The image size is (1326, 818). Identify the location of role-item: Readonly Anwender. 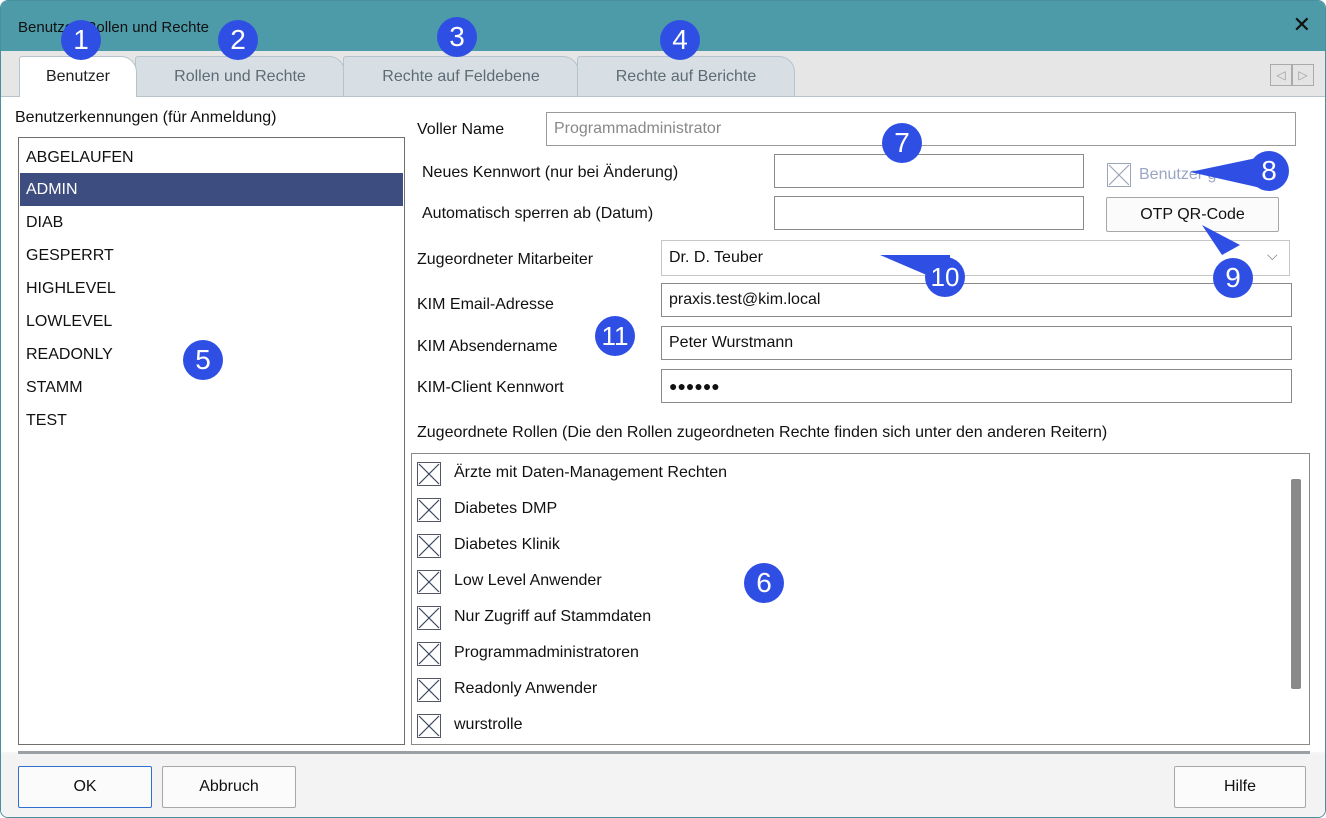
(845, 690).